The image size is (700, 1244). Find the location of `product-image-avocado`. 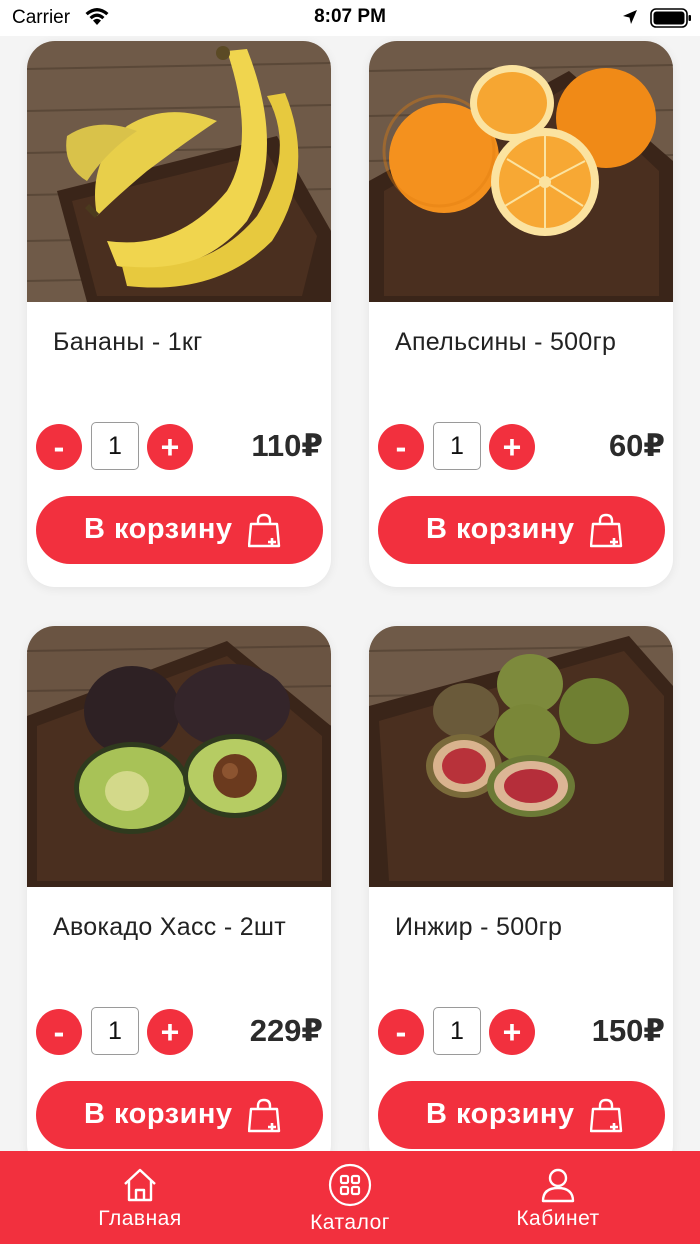

product-image-avocado is located at coordinates (179, 756).